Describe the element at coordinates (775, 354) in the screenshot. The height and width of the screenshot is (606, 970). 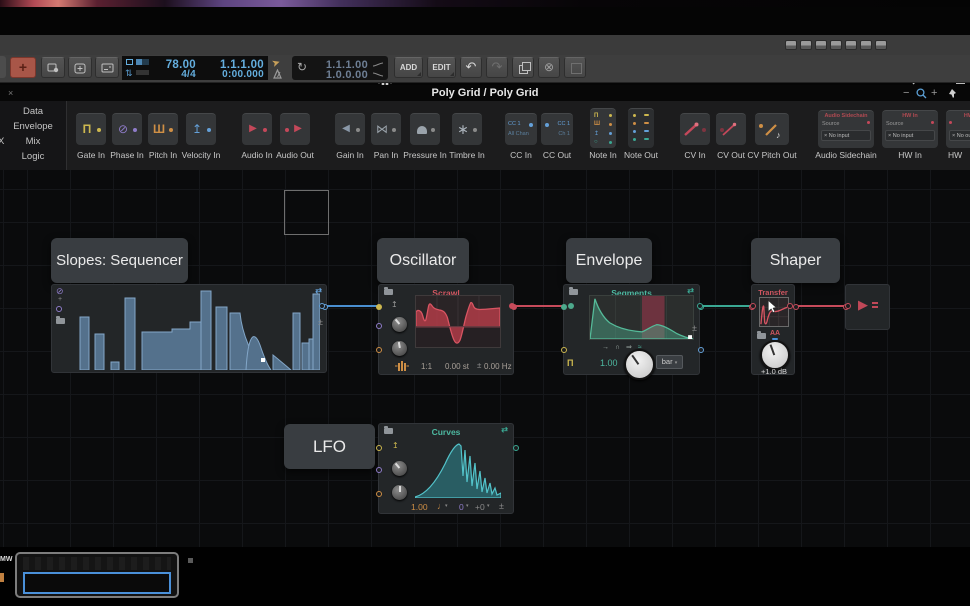
I see `gain-knob` at that location.